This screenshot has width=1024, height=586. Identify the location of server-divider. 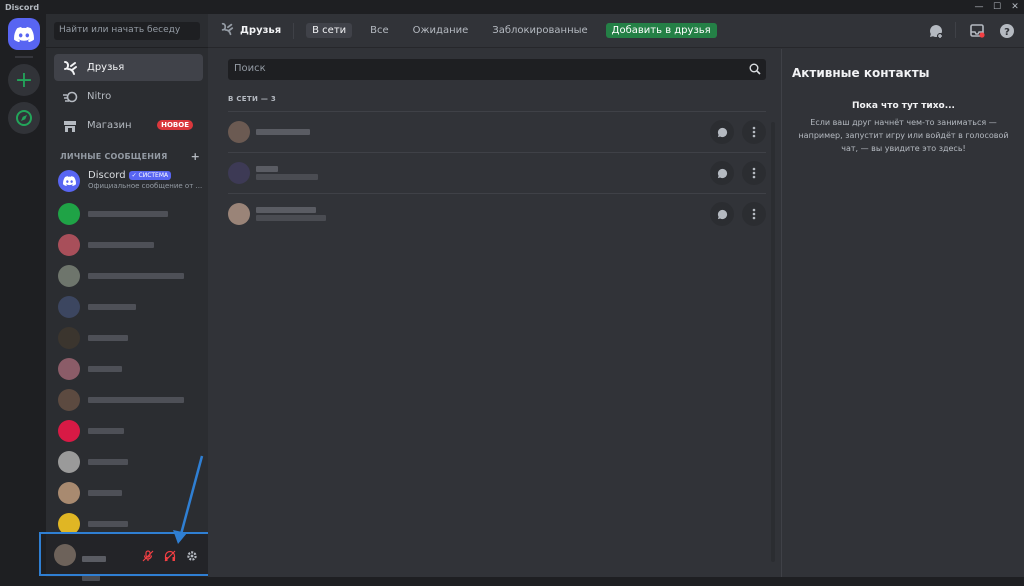
(24, 57).